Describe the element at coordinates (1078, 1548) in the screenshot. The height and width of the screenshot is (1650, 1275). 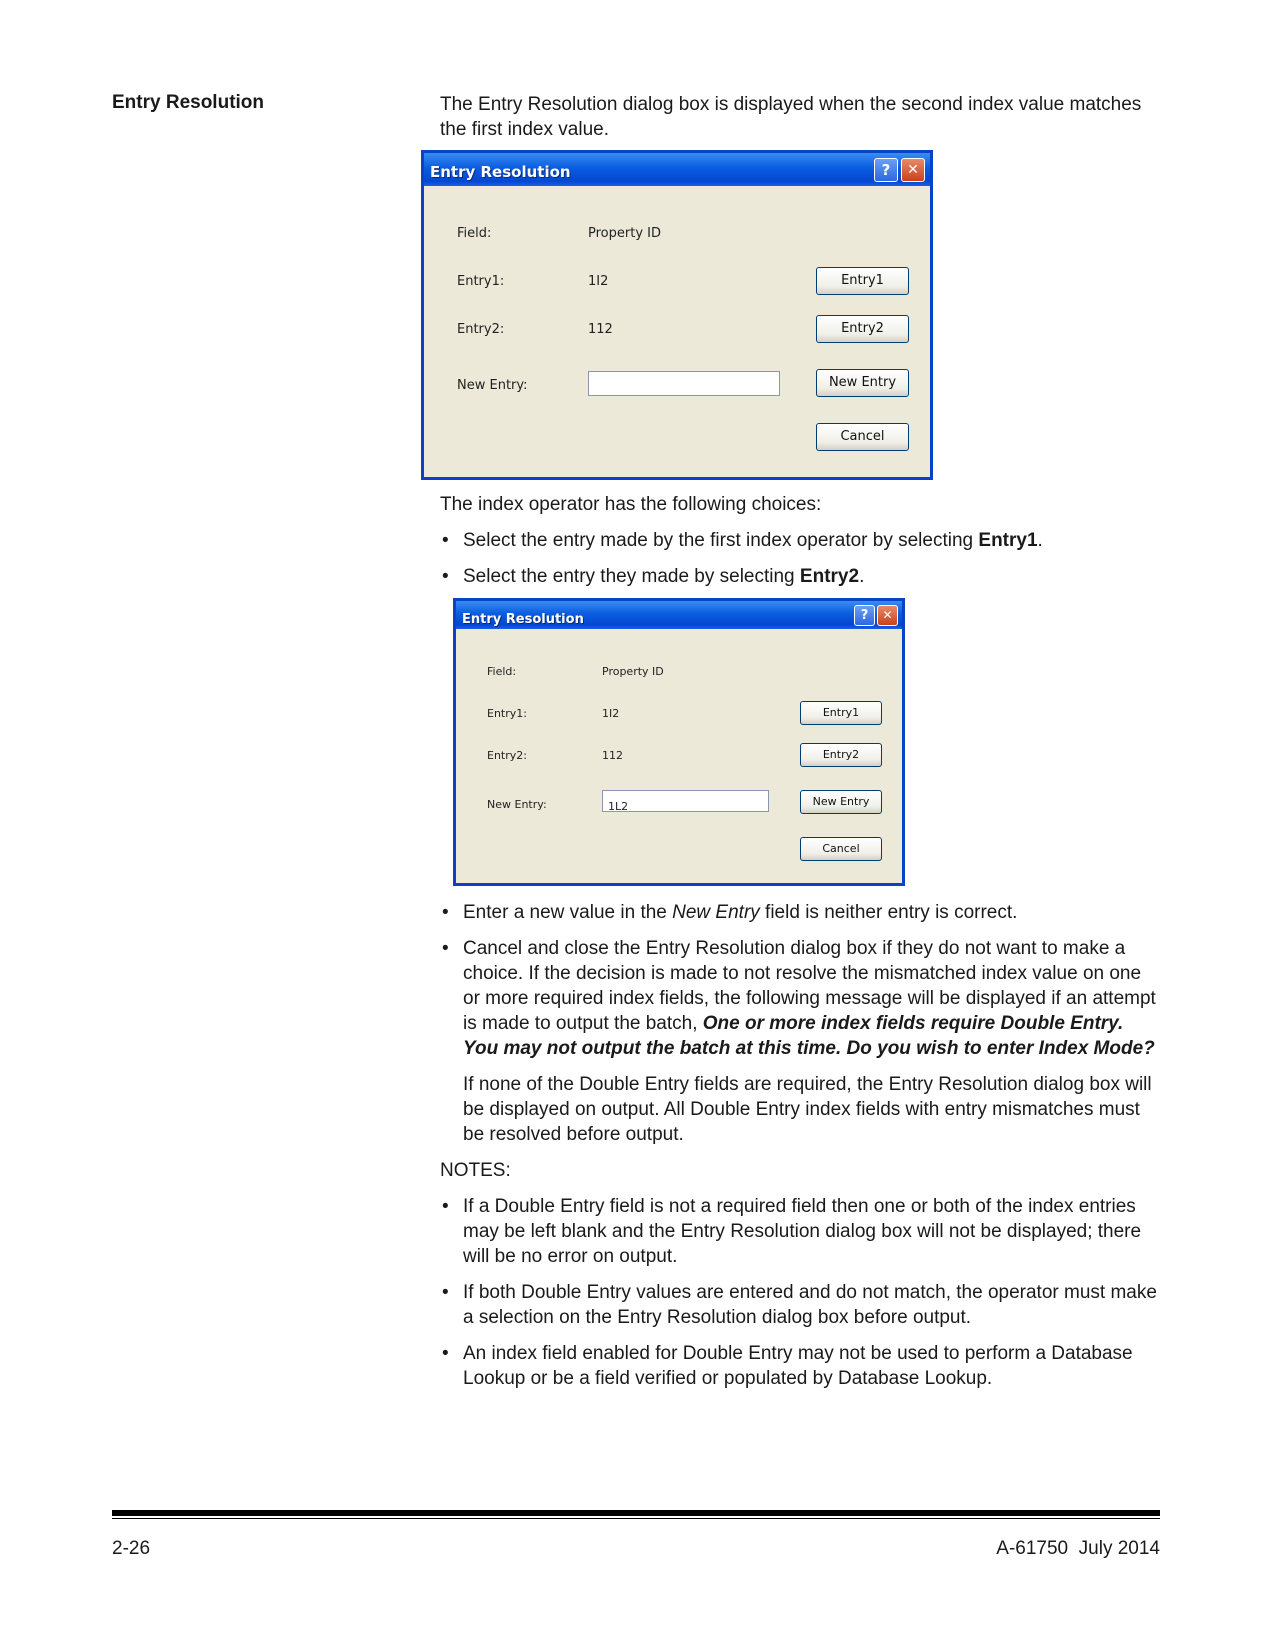
I see `document-id: A-61750 July 2014` at that location.